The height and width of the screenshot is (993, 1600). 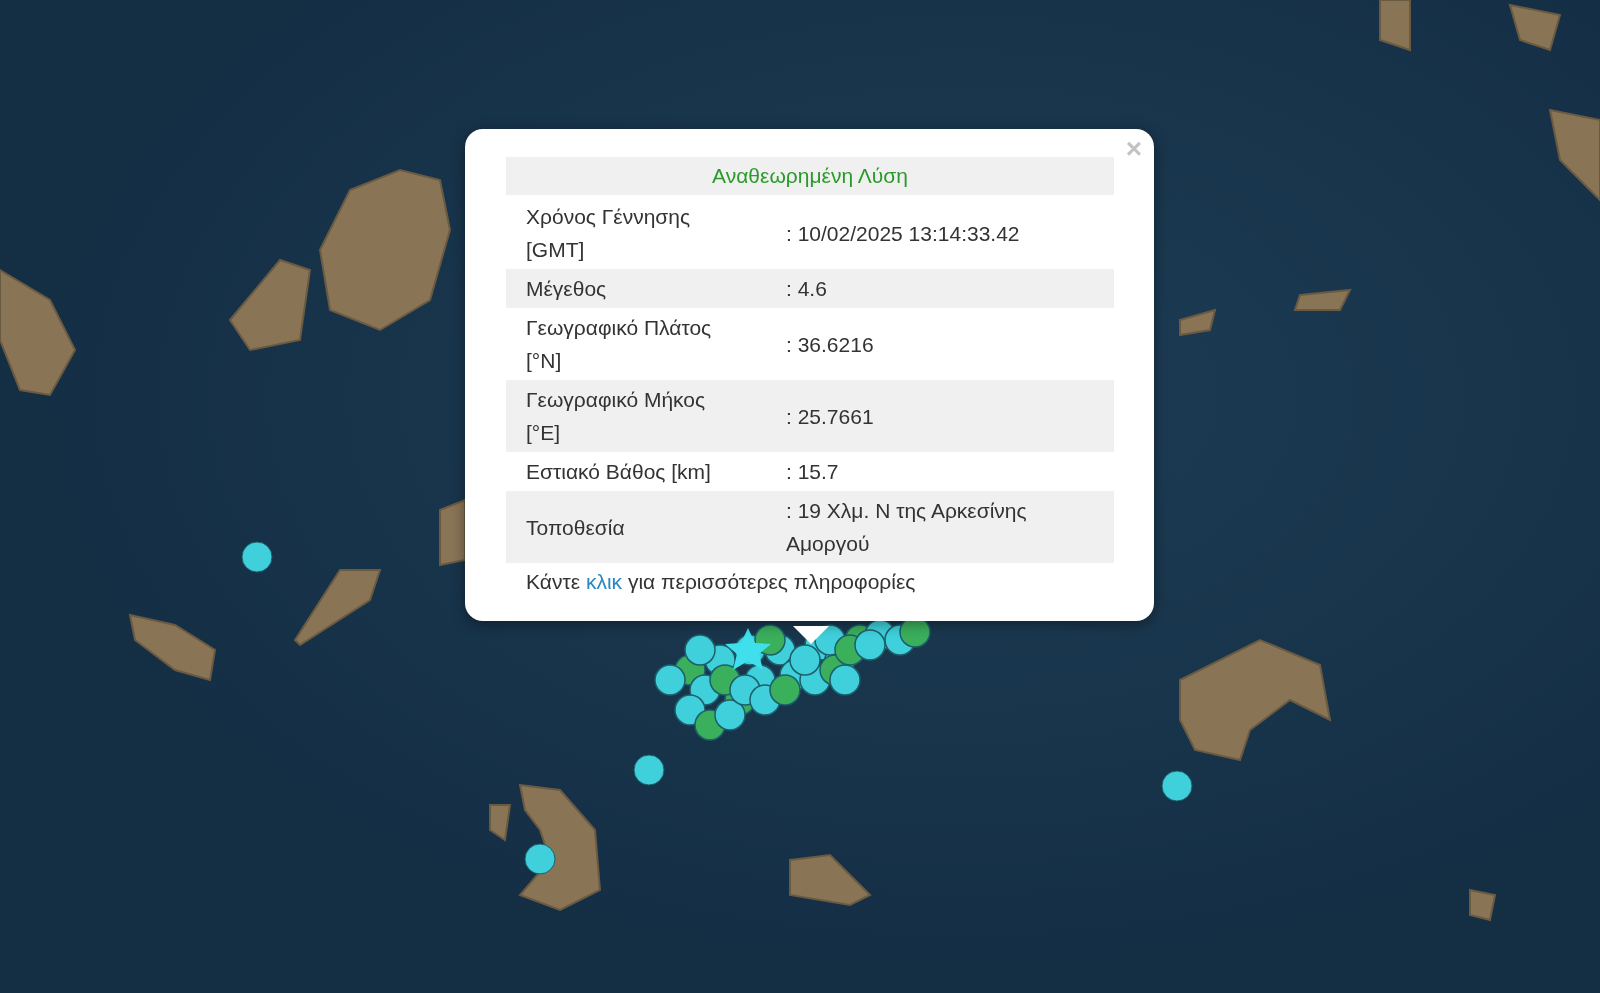 What do you see at coordinates (619, 344) in the screenshot?
I see `field-label: Γεωγραφικό Πλάτος [°N]` at bounding box center [619, 344].